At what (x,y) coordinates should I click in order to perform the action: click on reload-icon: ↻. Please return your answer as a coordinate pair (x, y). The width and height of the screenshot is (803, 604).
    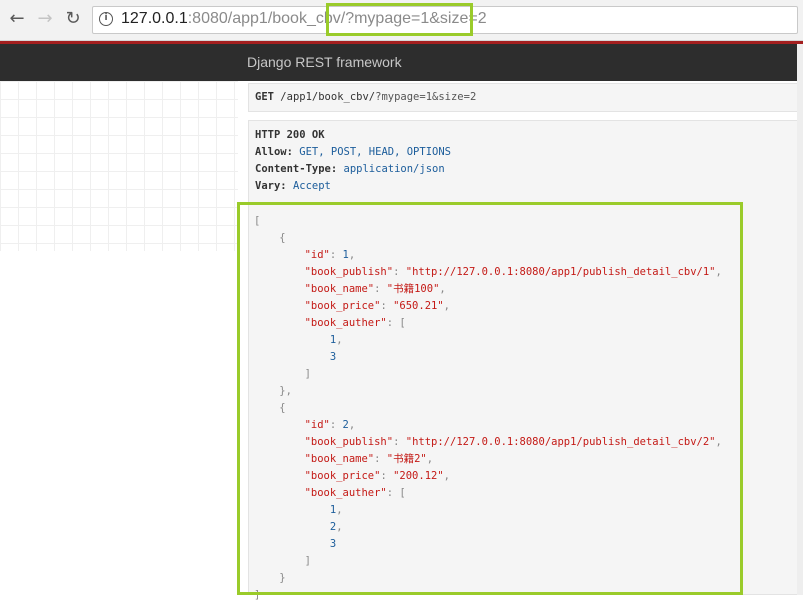
    Looking at the image, I should click on (73, 19).